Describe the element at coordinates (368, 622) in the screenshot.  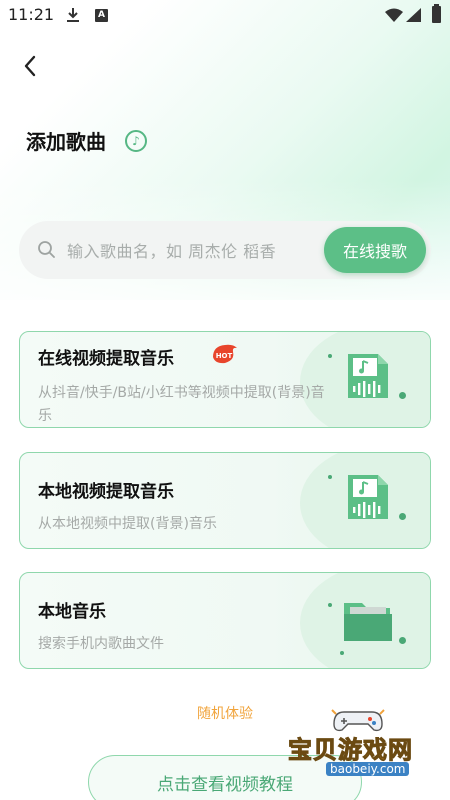
I see `folder-icon` at that location.